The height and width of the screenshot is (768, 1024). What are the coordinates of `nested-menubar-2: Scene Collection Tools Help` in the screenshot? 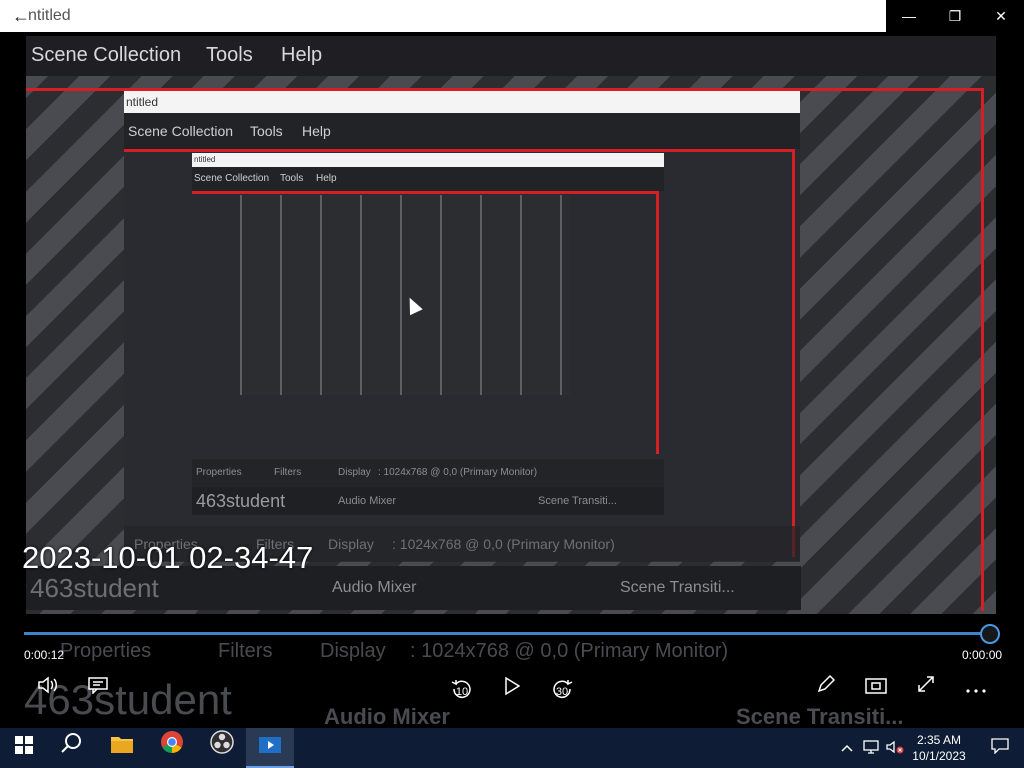 It's located at (428, 179).